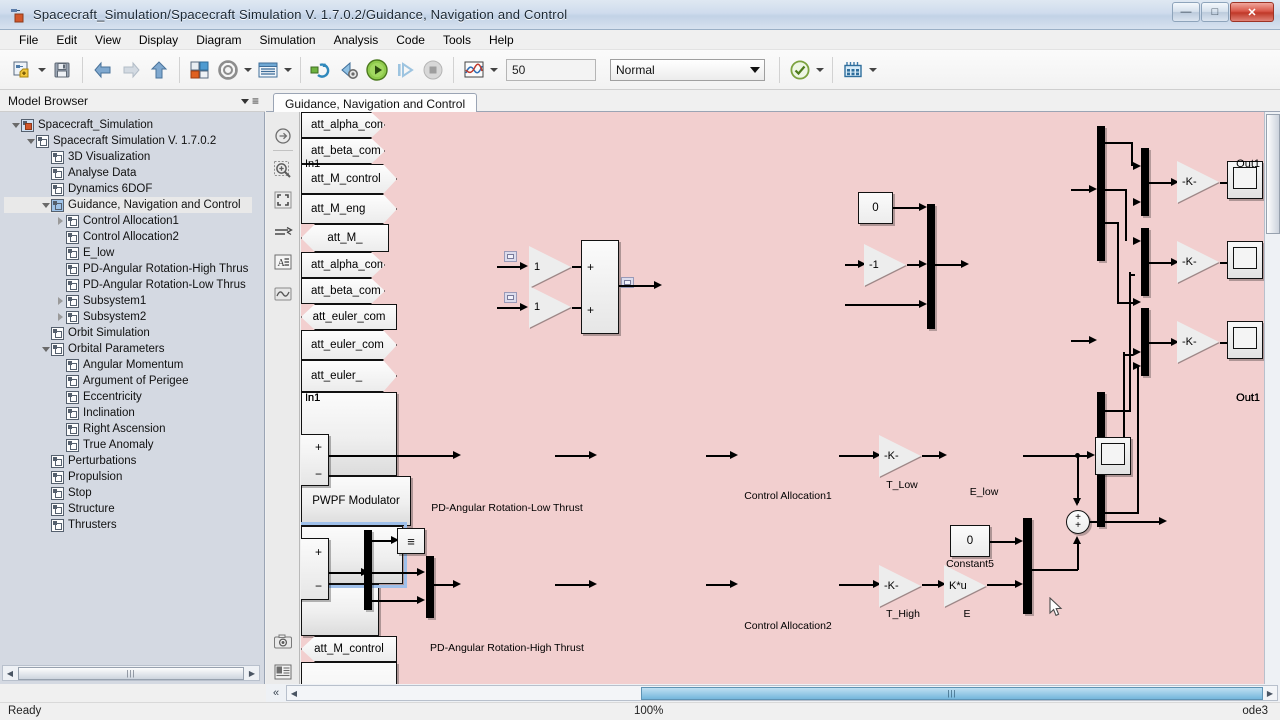 The height and width of the screenshot is (720, 1280). I want to click on tree-item-true-anomaly: True Anomaly, so click(128, 445).